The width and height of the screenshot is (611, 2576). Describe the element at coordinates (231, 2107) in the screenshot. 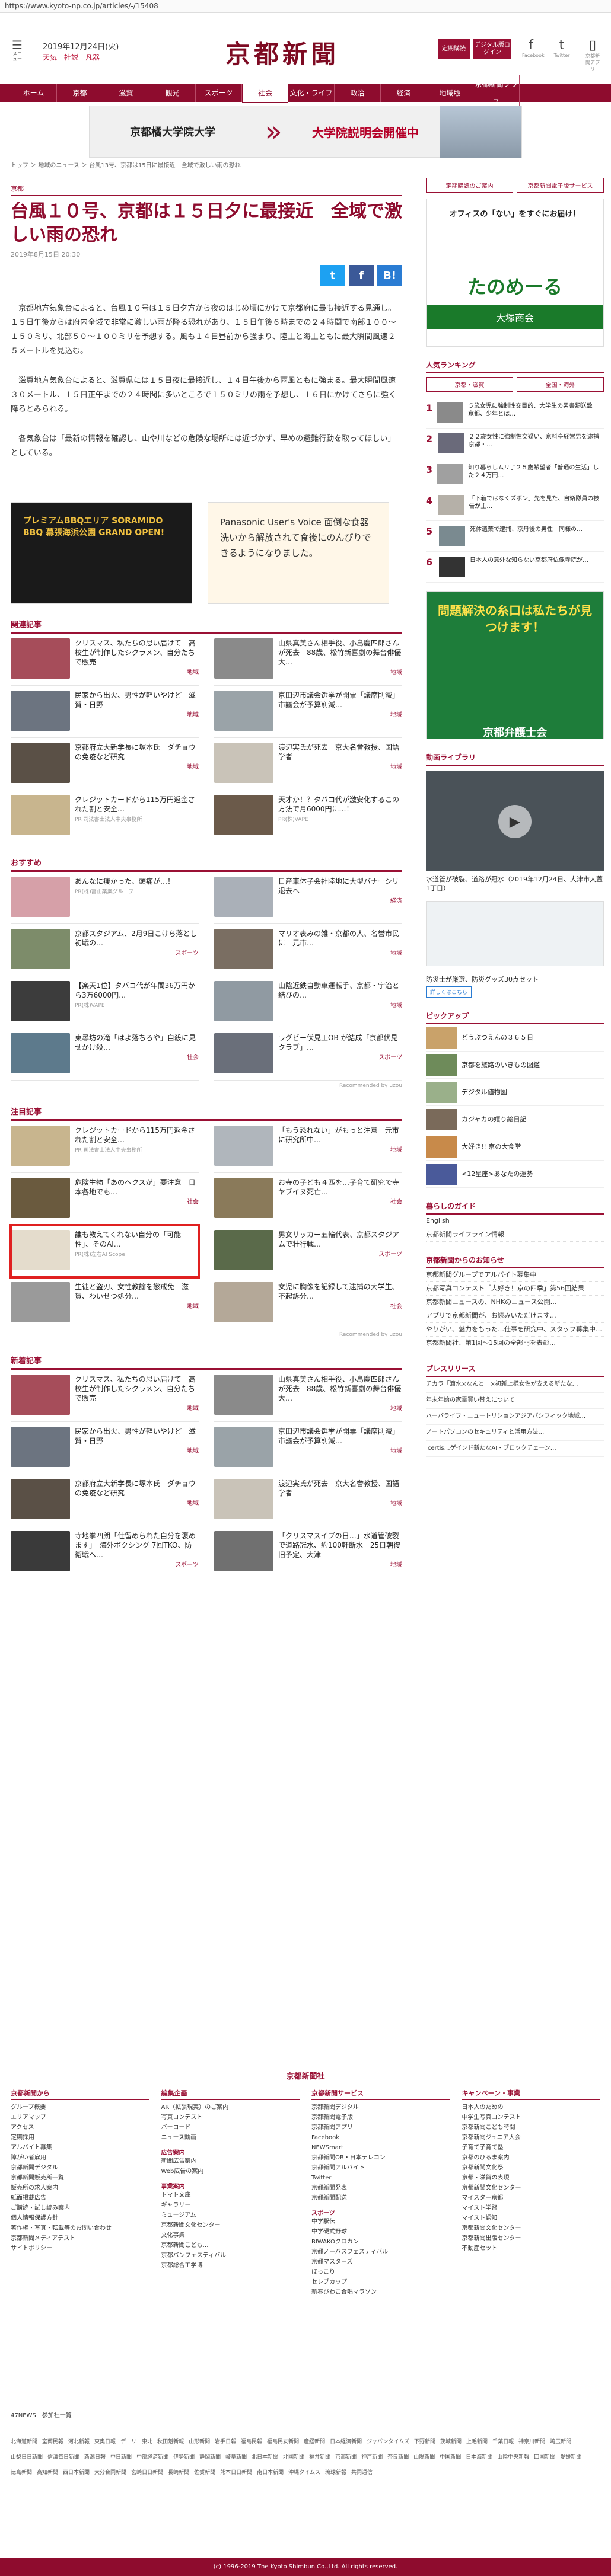

I see `footer-link: AR（拡張現実）のご案内` at that location.